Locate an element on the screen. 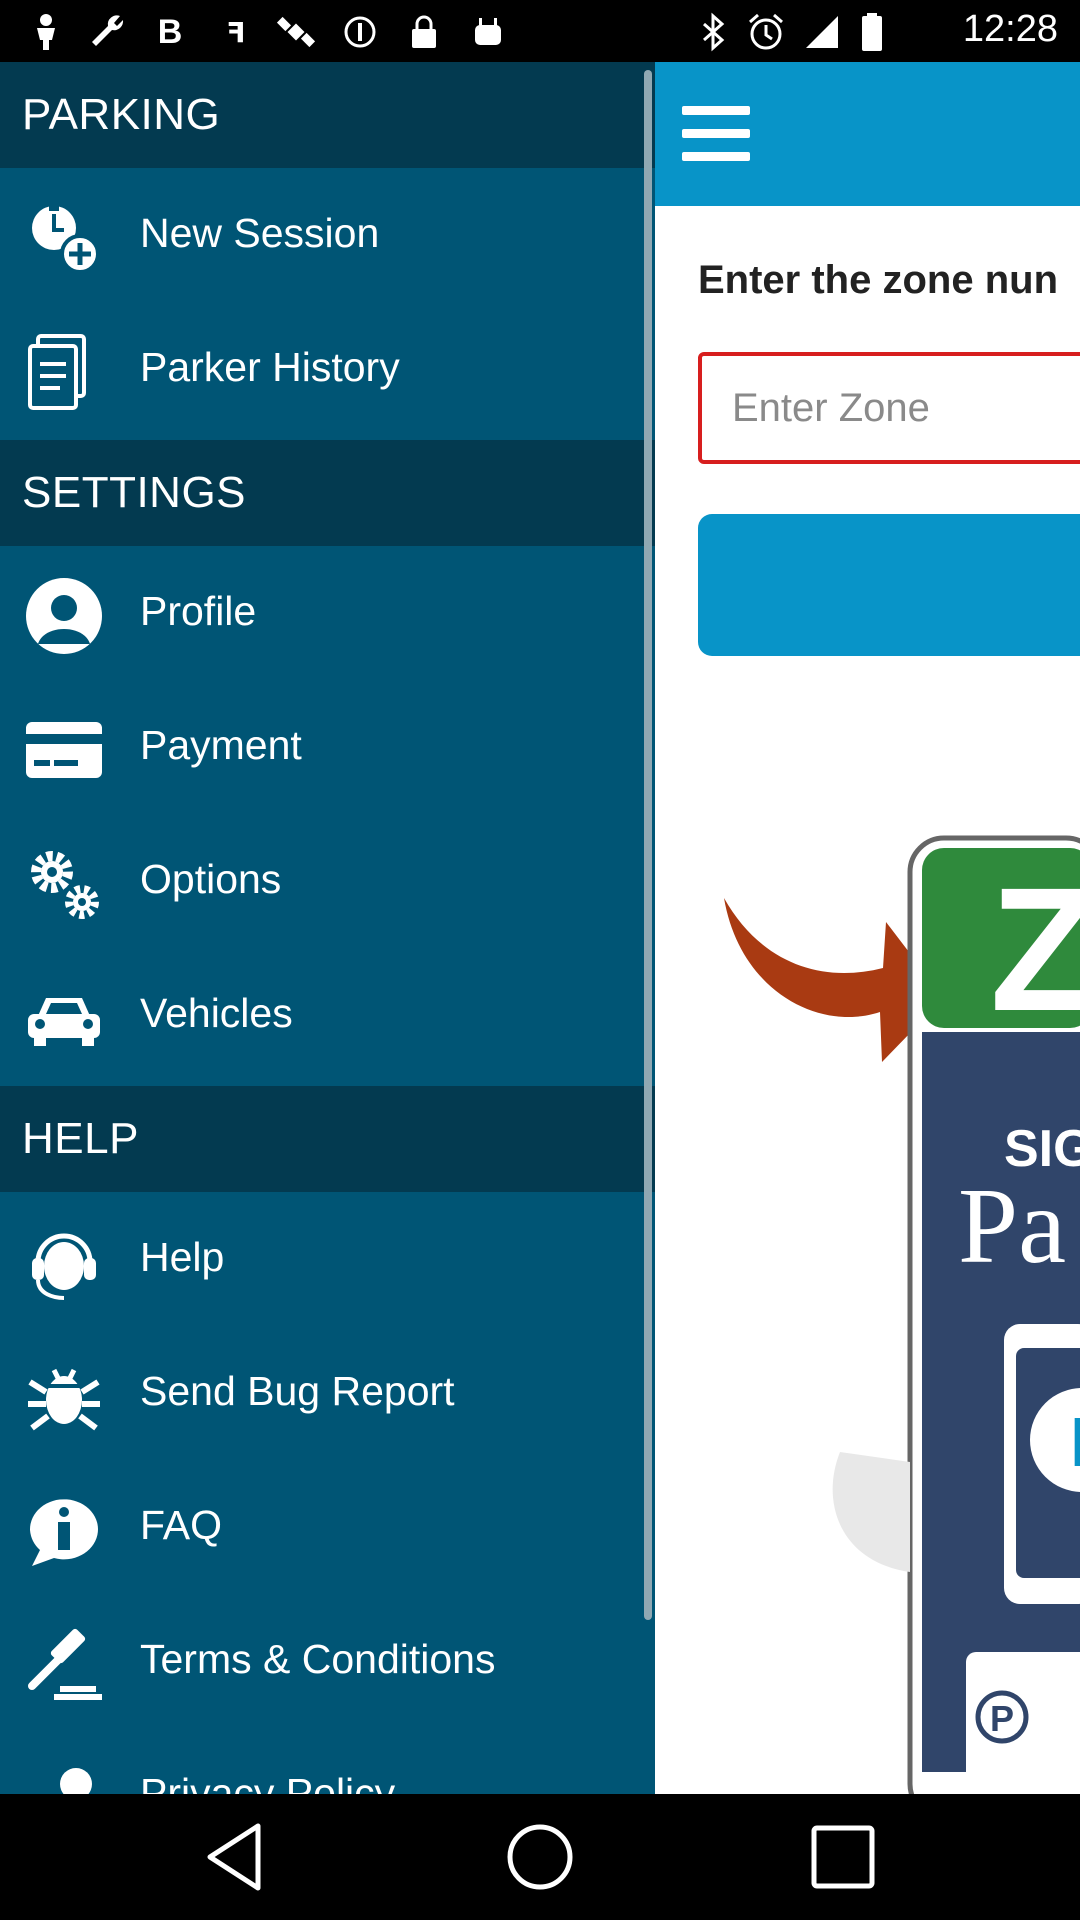 The image size is (1080, 1920). home-icon is located at coordinates (540, 1857).